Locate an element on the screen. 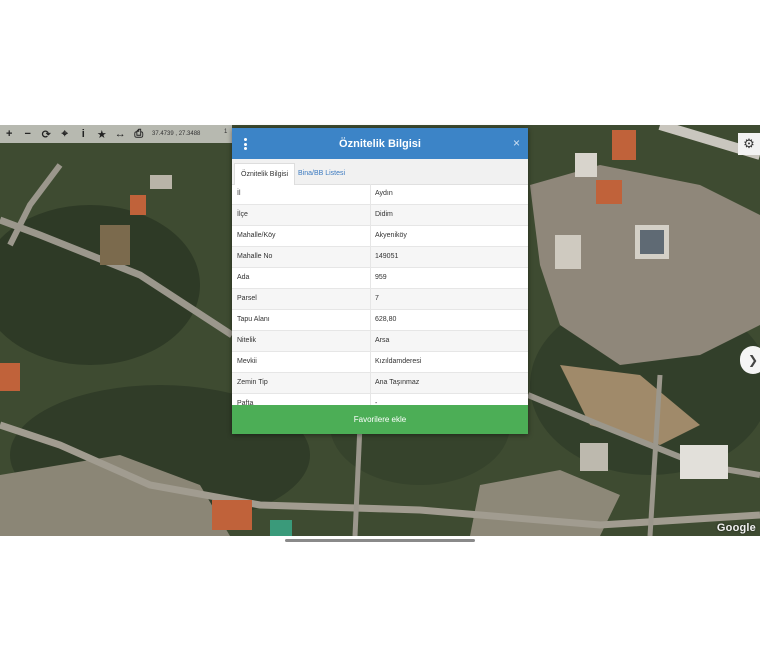 The image size is (760, 670). row-key: Zemin Tip is located at coordinates (252, 382).